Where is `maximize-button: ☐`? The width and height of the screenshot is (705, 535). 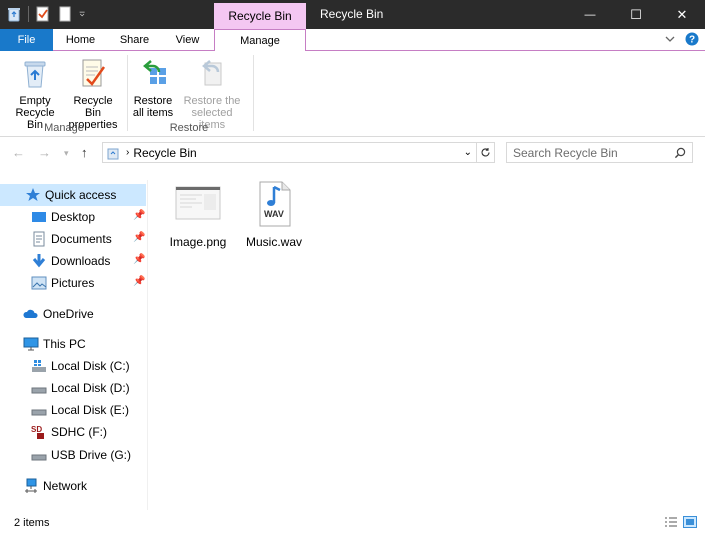 maximize-button: ☐ is located at coordinates (636, 14).